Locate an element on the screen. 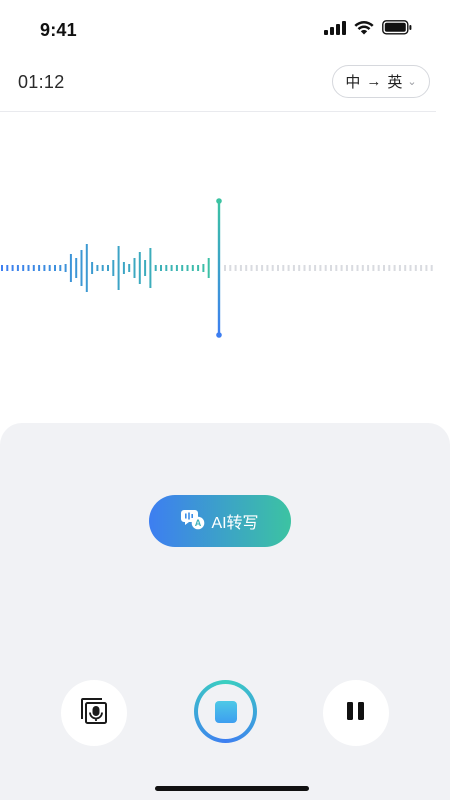 The height and width of the screenshot is (800, 450). playhead-top-dot is located at coordinates (219, 201).